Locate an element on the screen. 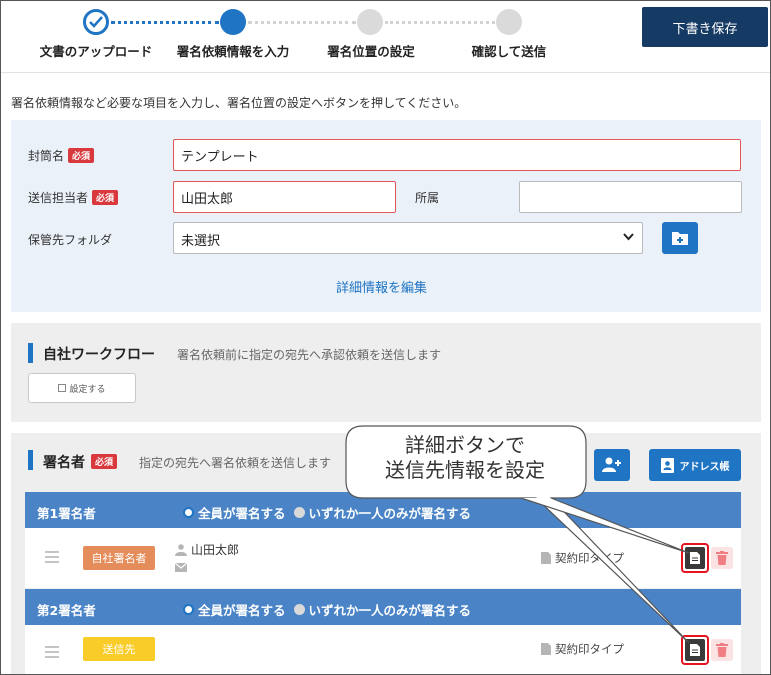 Image resolution: width=771 pixels, height=675 pixels. workflow-setting-button: 設定する is located at coordinates (82, 388).